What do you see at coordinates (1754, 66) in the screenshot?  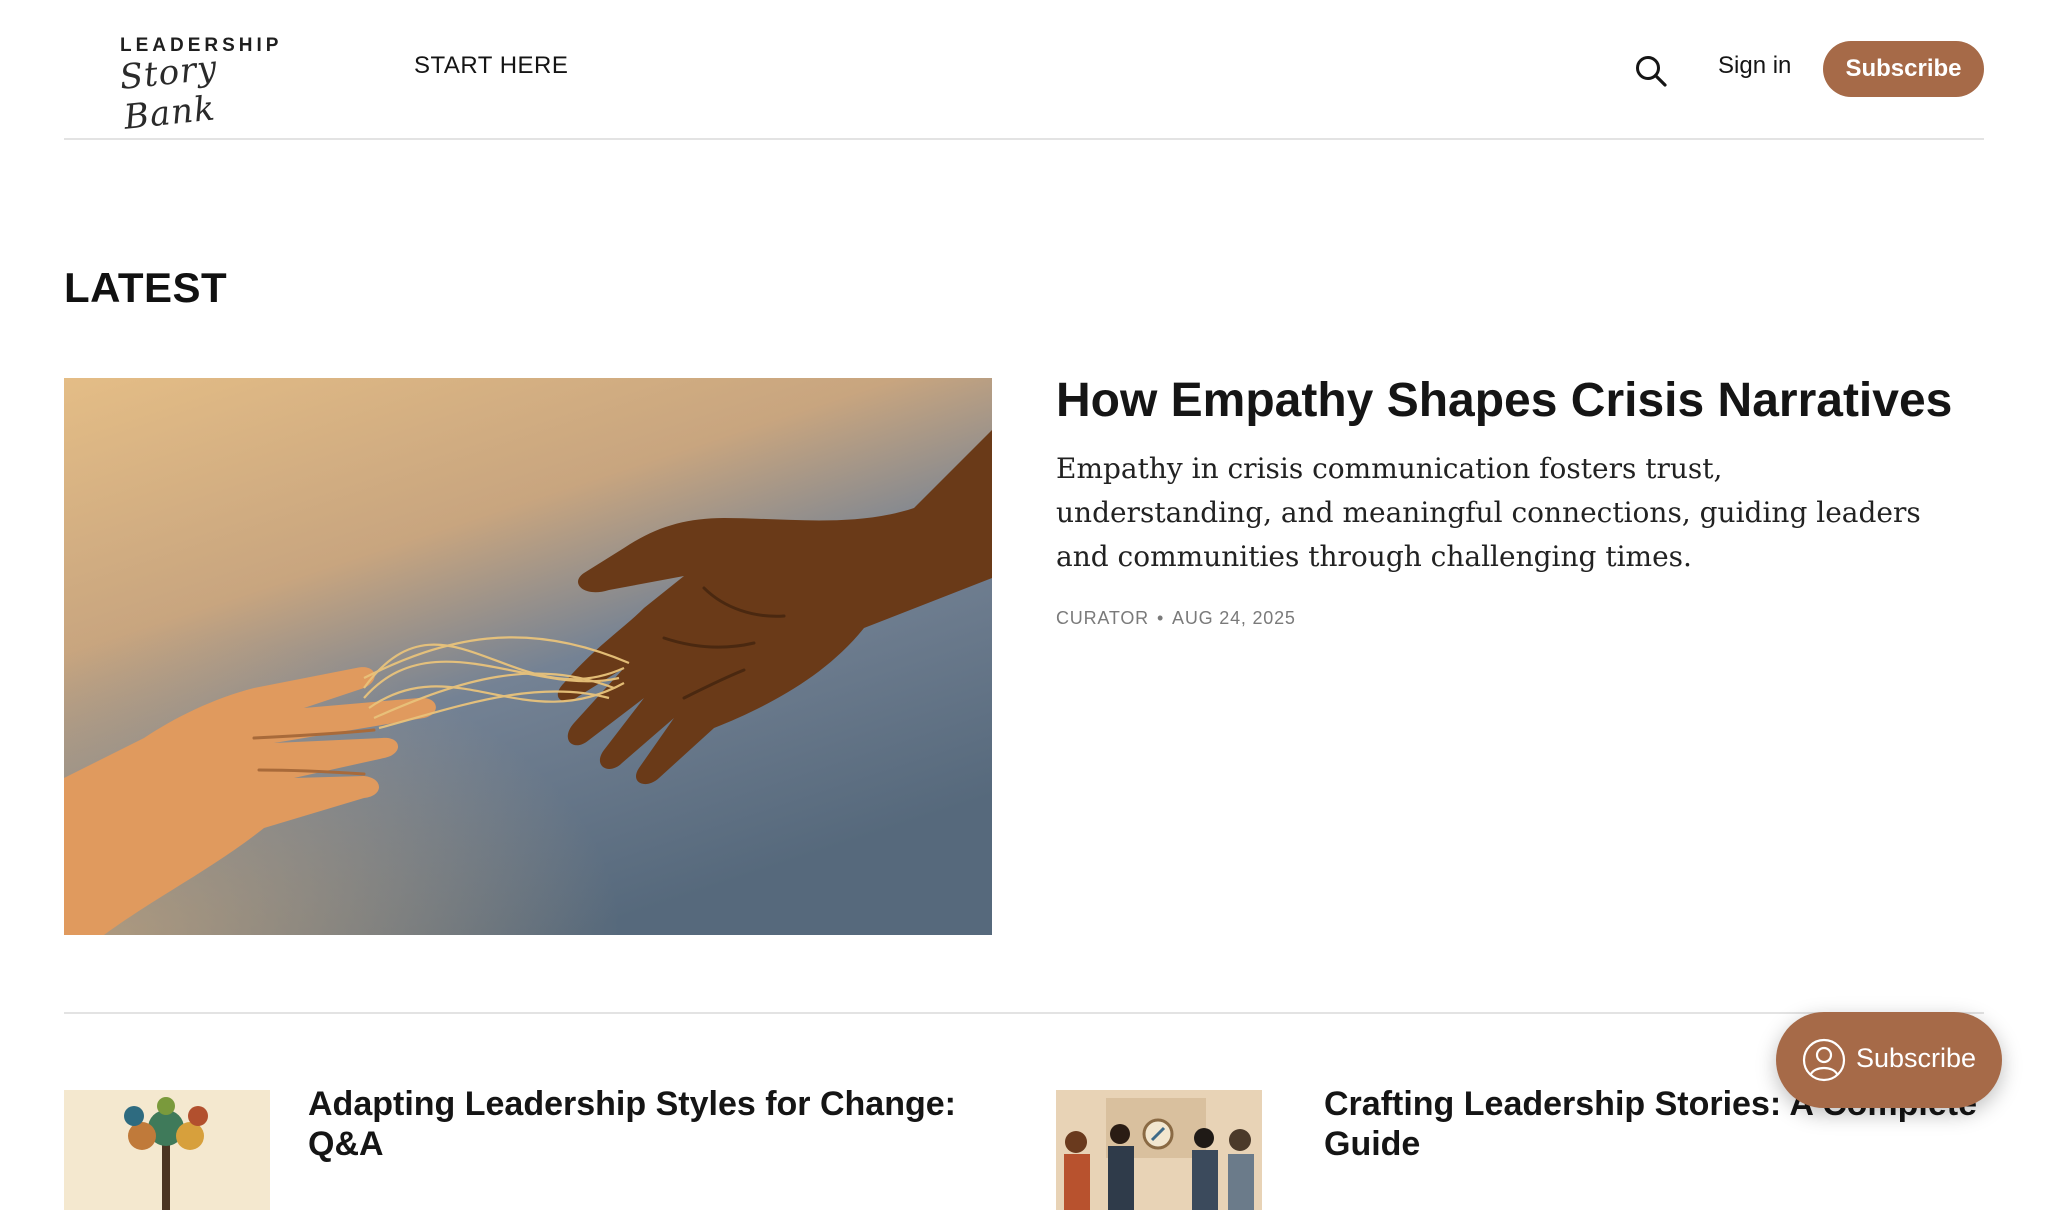 I see `sign-in-link: Sign in` at bounding box center [1754, 66].